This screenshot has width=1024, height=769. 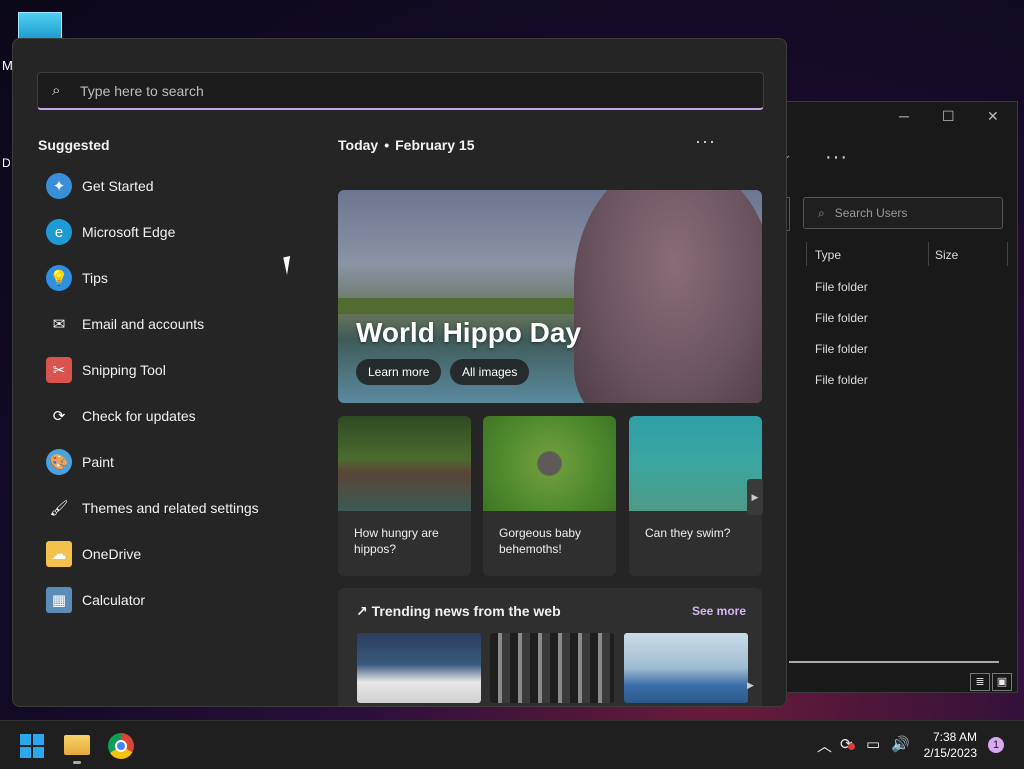 I want to click on close-icon: ✕, so click(x=993, y=116).